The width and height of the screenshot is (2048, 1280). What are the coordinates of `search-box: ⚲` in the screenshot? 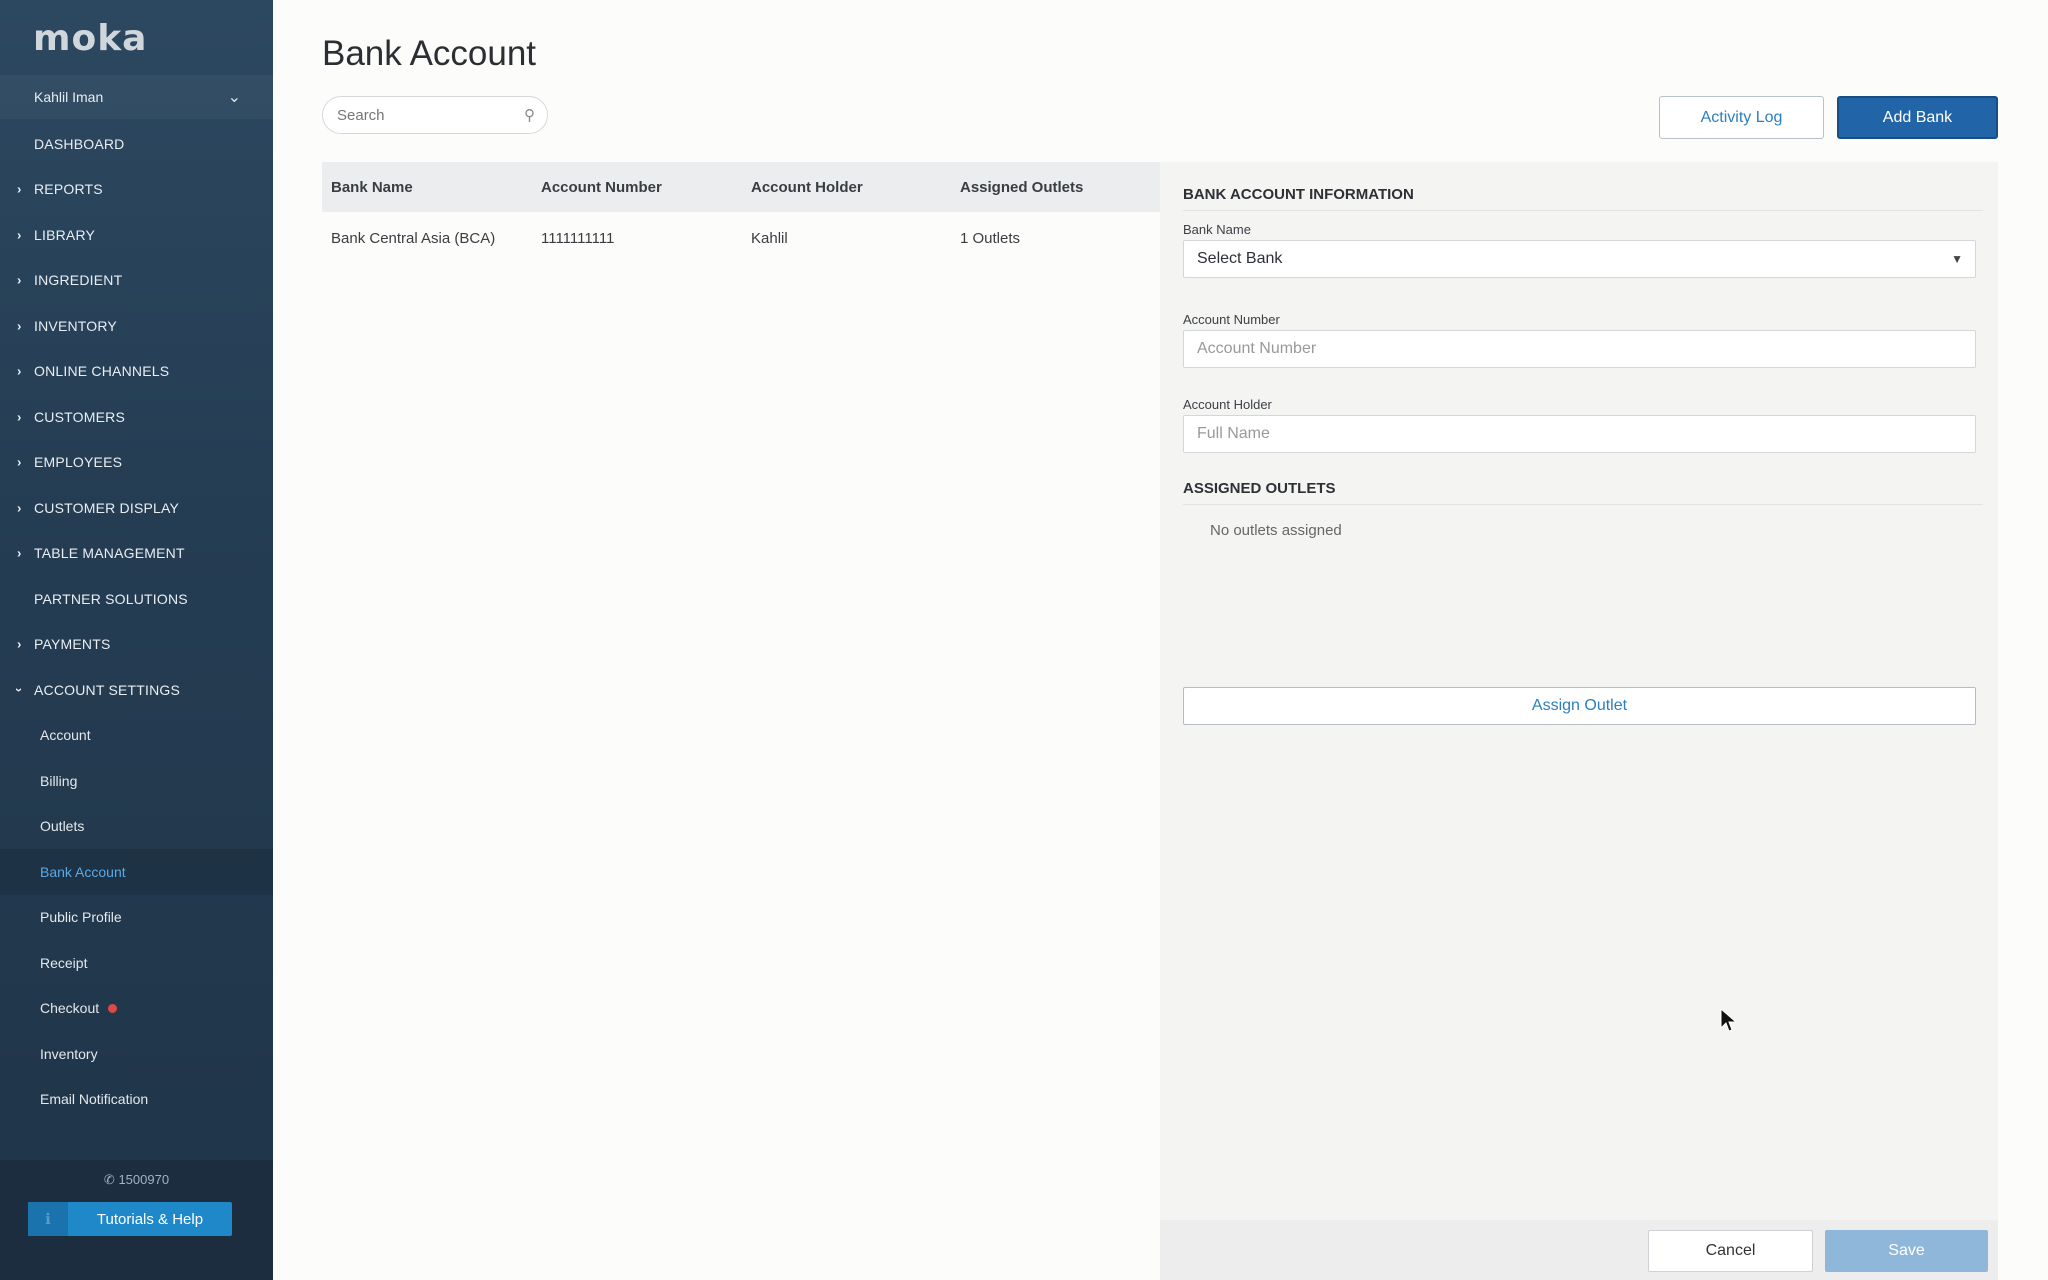 It's located at (435, 115).